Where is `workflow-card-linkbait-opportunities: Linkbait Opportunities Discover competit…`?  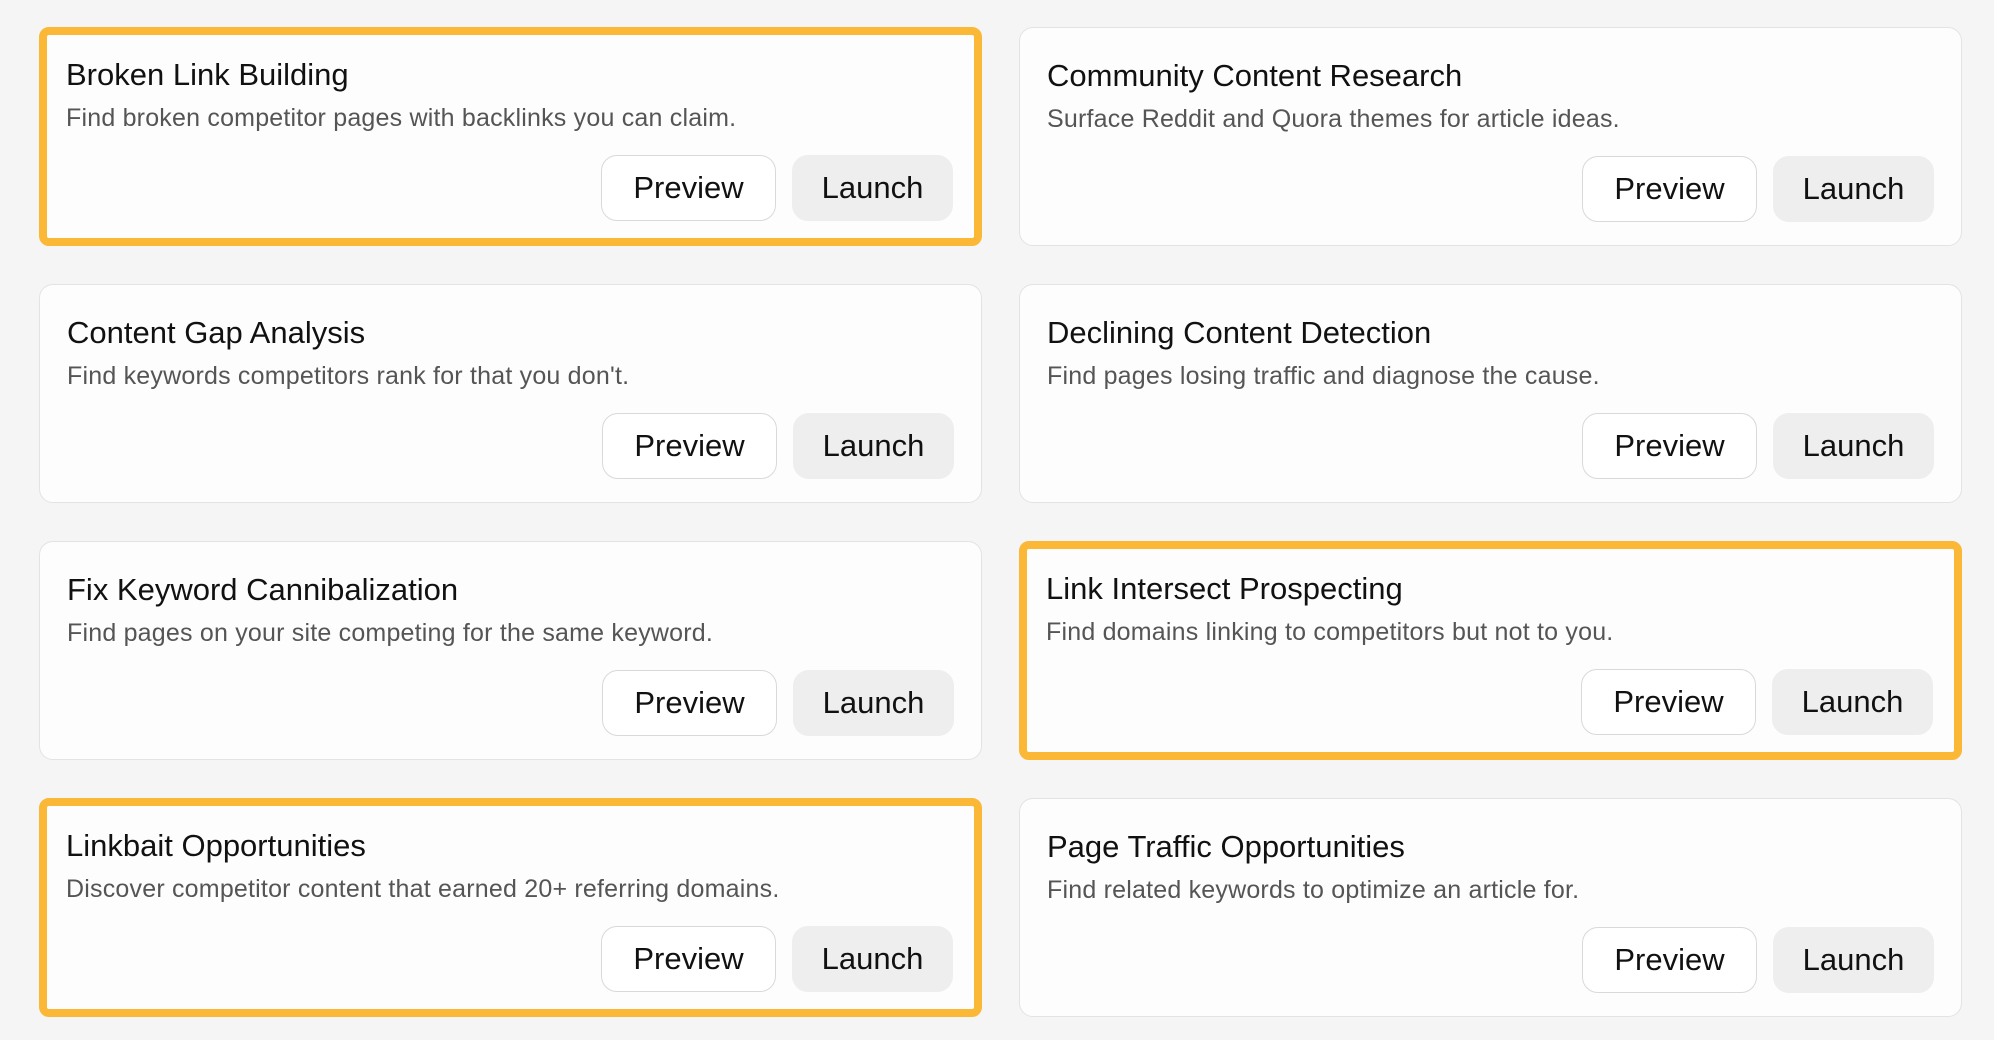 workflow-card-linkbait-opportunities: Linkbait Opportunities Discover competit… is located at coordinates (510, 907).